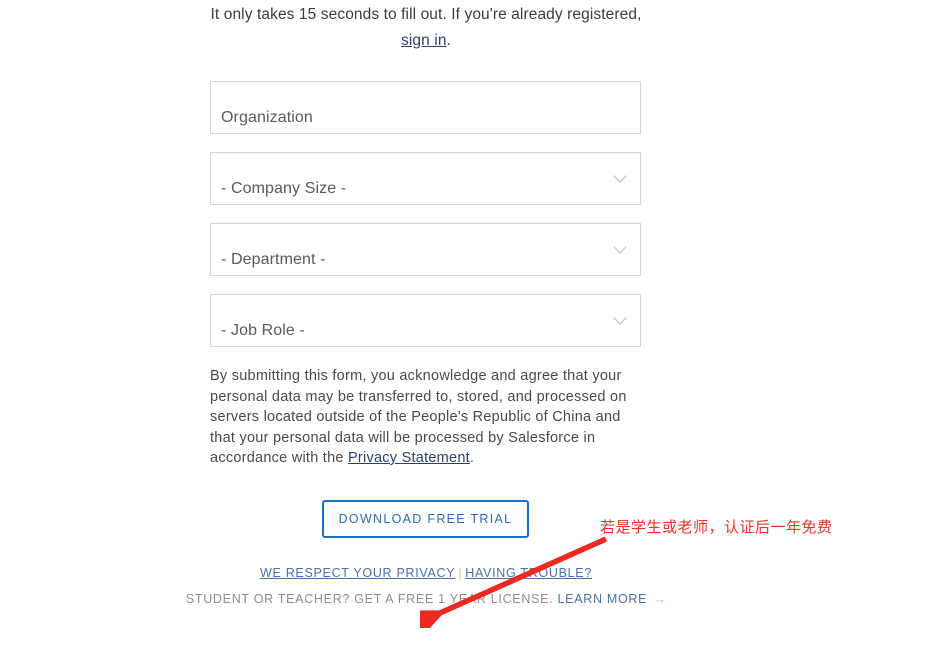  Describe the element at coordinates (425, 320) in the screenshot. I see `job-role-select: - Job Role -` at that location.